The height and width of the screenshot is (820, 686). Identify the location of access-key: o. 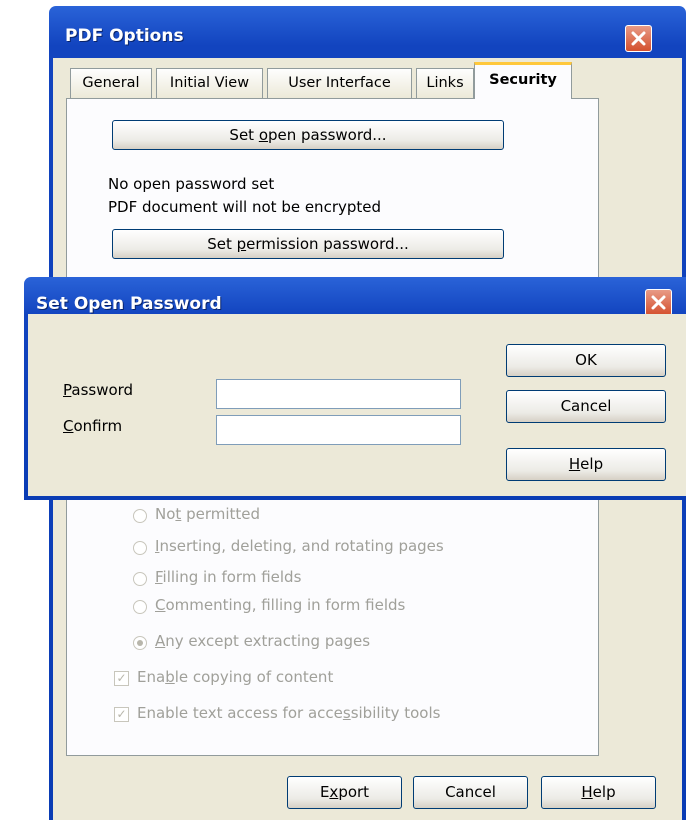
(263, 135).